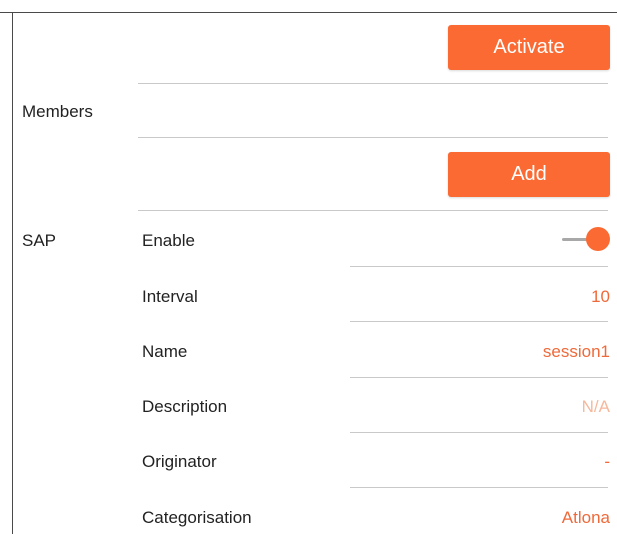 This screenshot has height=534, width=617. I want to click on sap-categorisation-value: Atlona, so click(586, 518).